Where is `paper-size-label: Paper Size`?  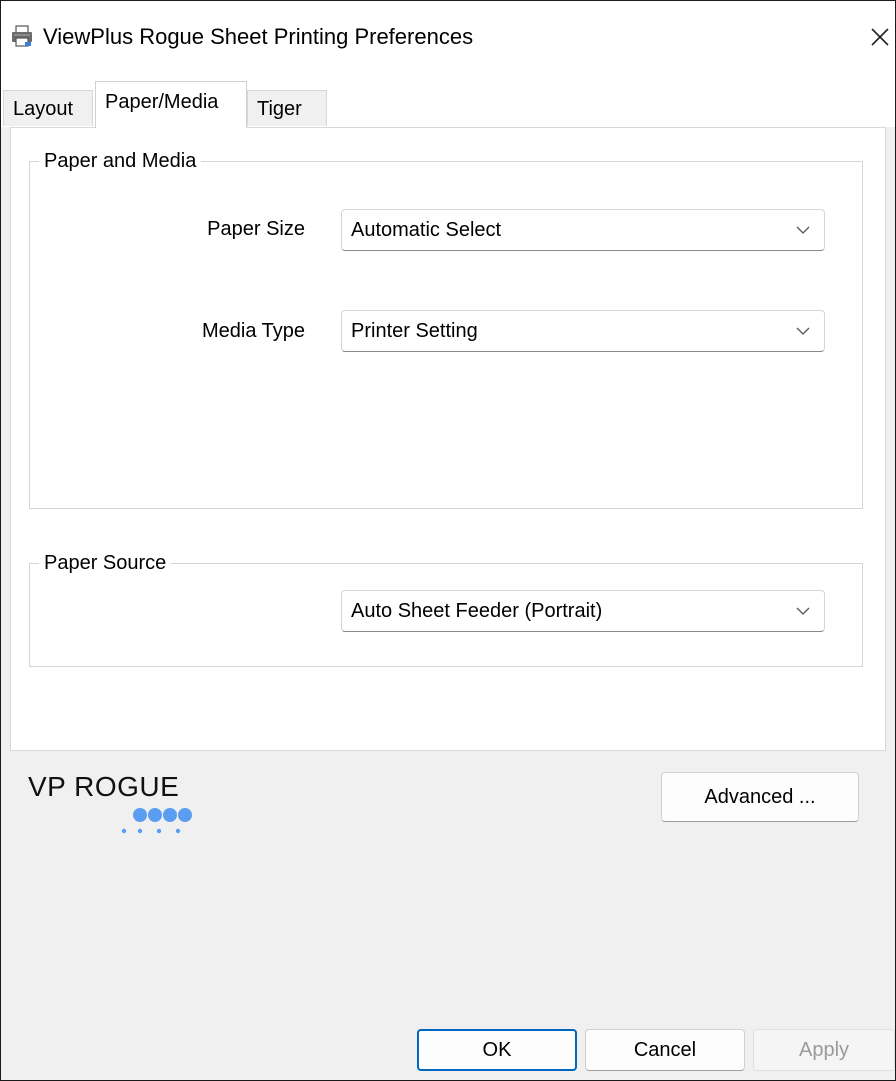 paper-size-label: Paper Size is located at coordinates (256, 229).